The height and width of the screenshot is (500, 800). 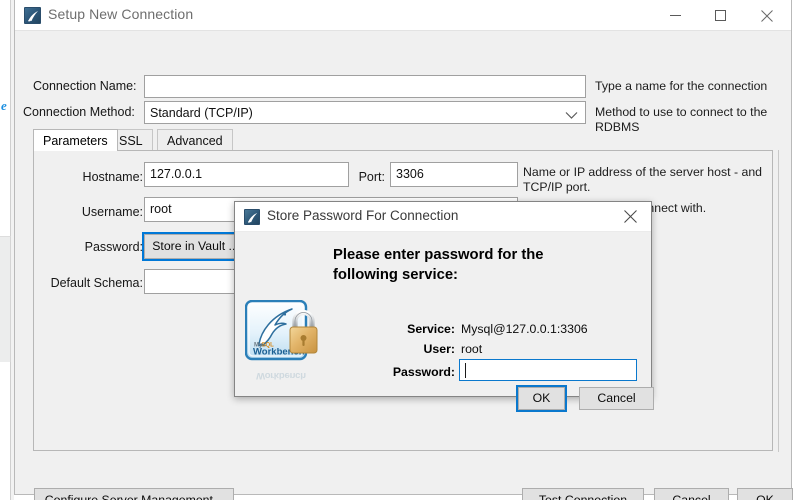 What do you see at coordinates (465, 370) in the screenshot?
I see `text-caret` at bounding box center [465, 370].